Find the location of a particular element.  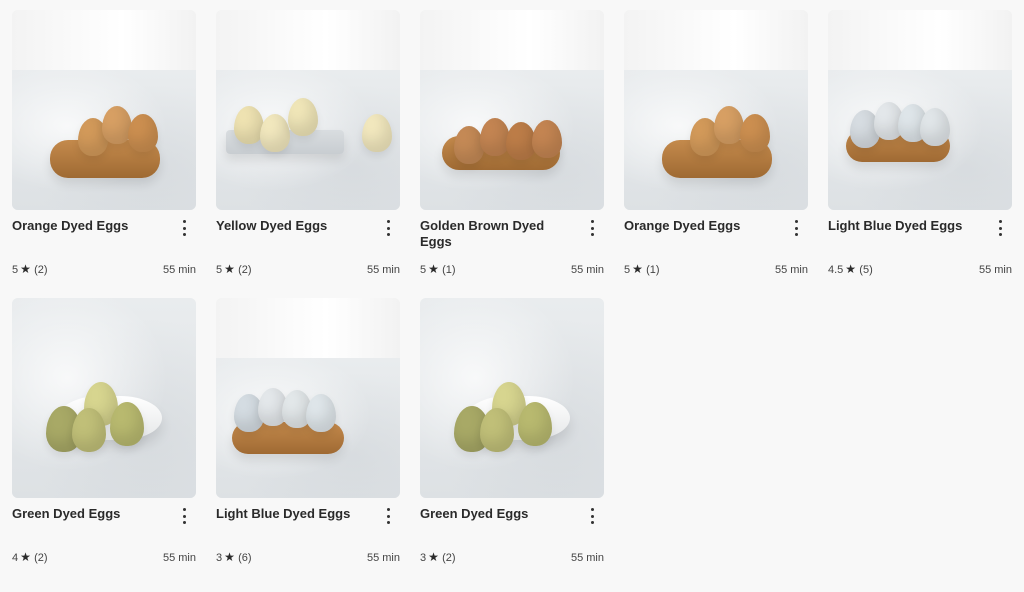

recipe-meta: Light Blue Dyed Eggs 3 ★ (6) 55 min is located at coordinates (308, 540).